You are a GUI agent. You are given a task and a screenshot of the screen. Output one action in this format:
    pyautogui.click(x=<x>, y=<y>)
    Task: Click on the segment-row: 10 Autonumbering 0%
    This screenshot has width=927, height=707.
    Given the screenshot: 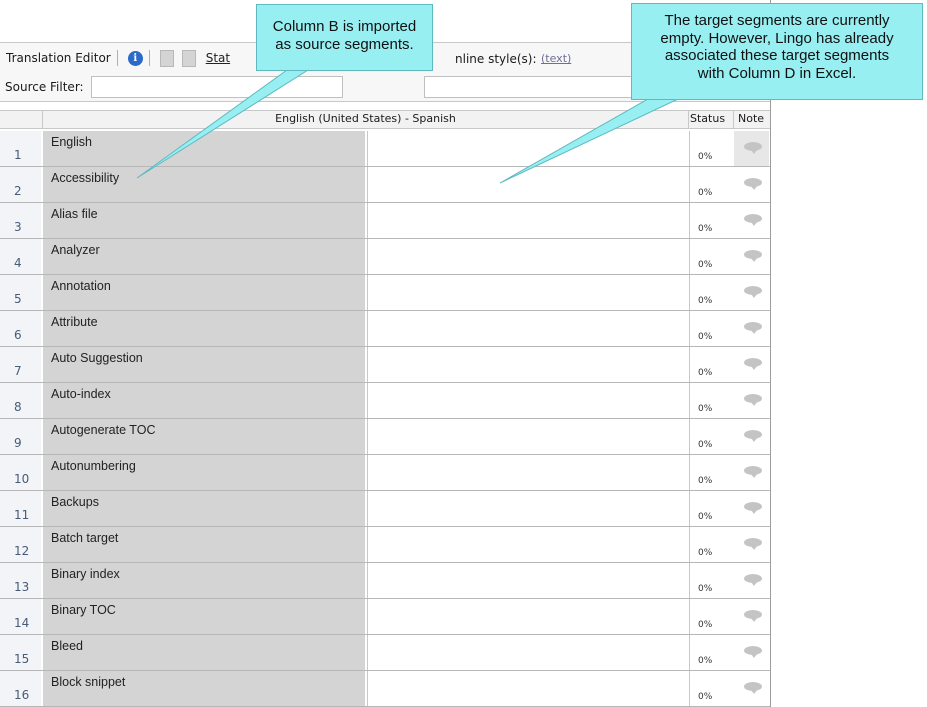 What is the action you would take?
    pyautogui.click(x=385, y=473)
    